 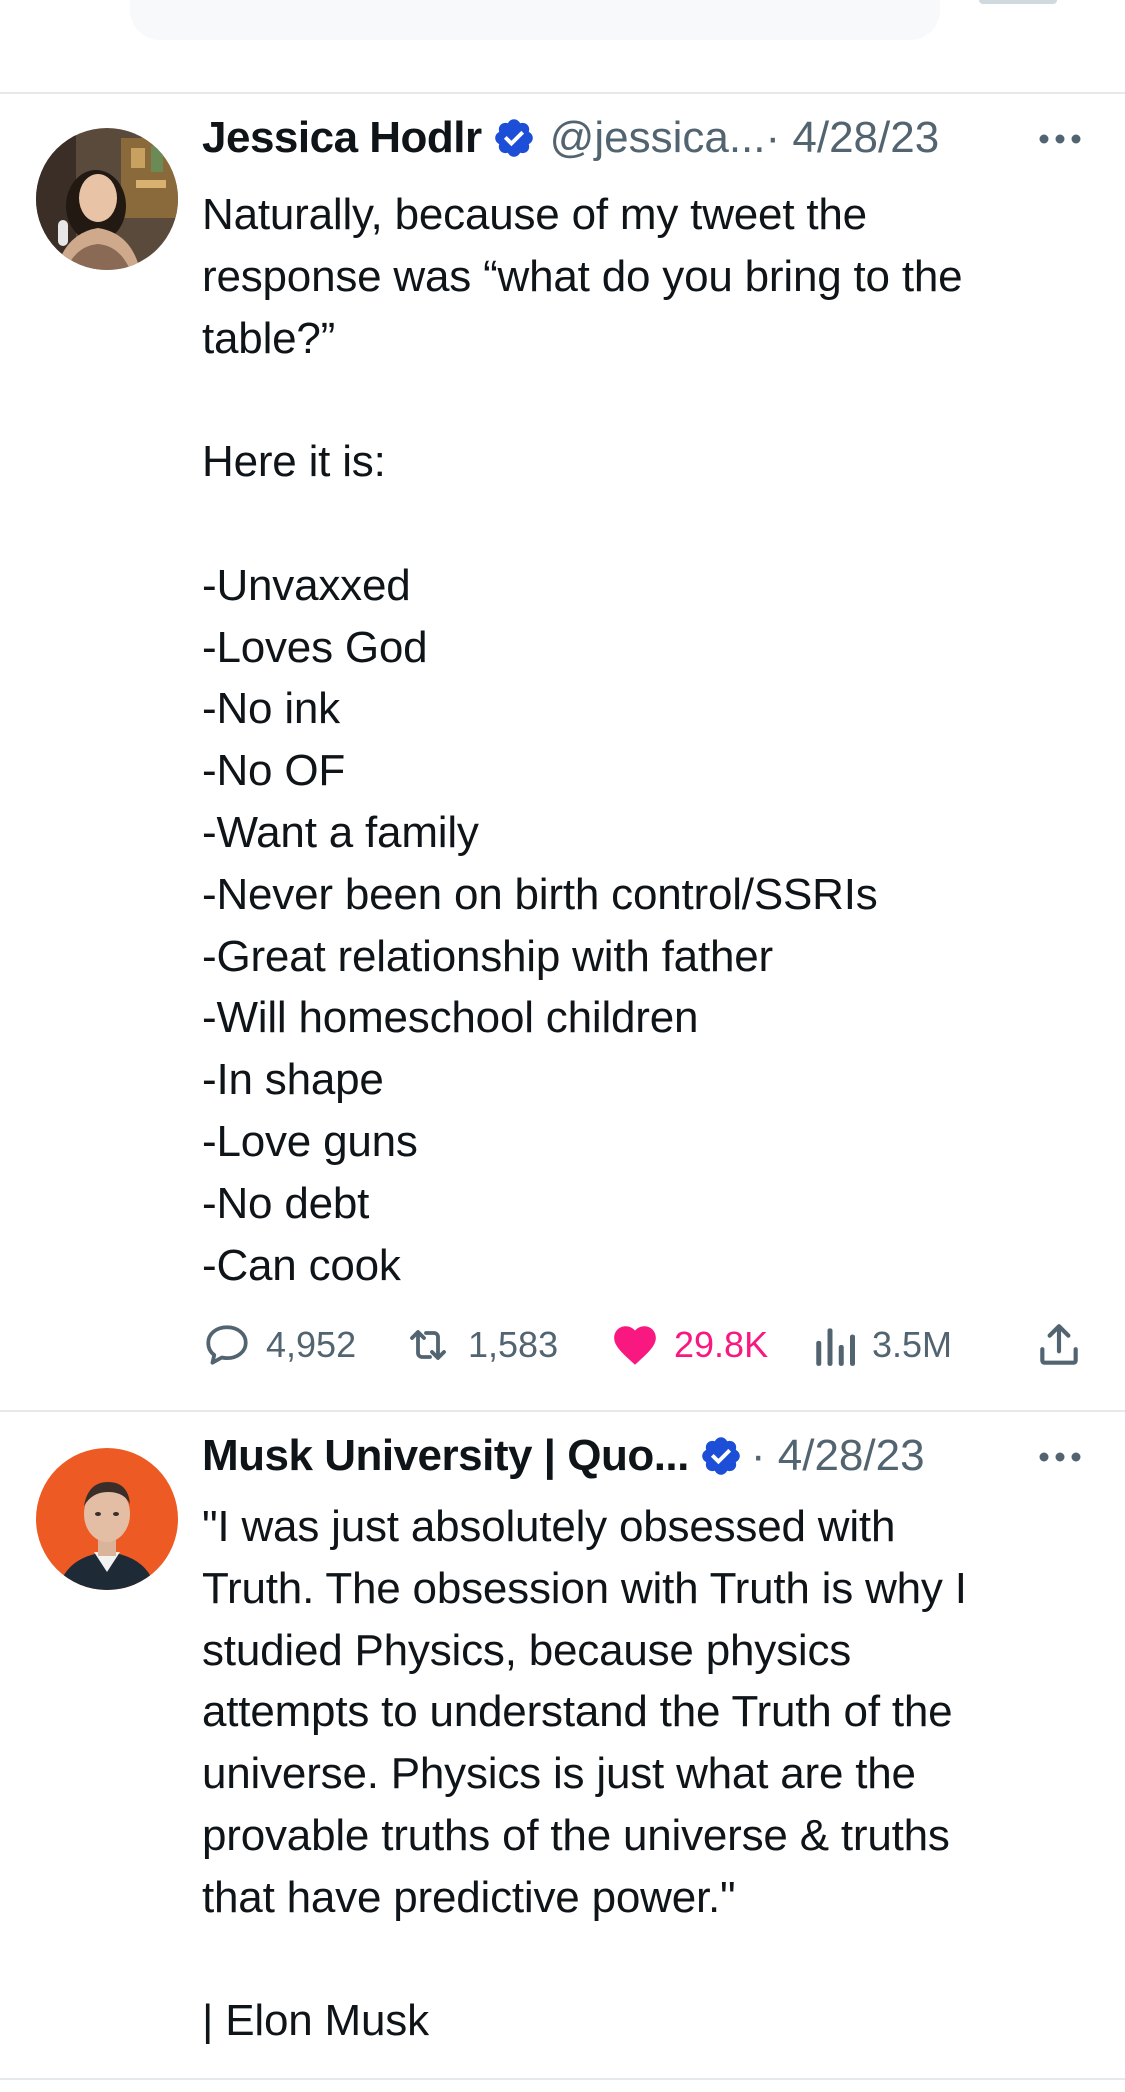 I want to click on retweet-button: 1,583, so click(x=480, y=1345).